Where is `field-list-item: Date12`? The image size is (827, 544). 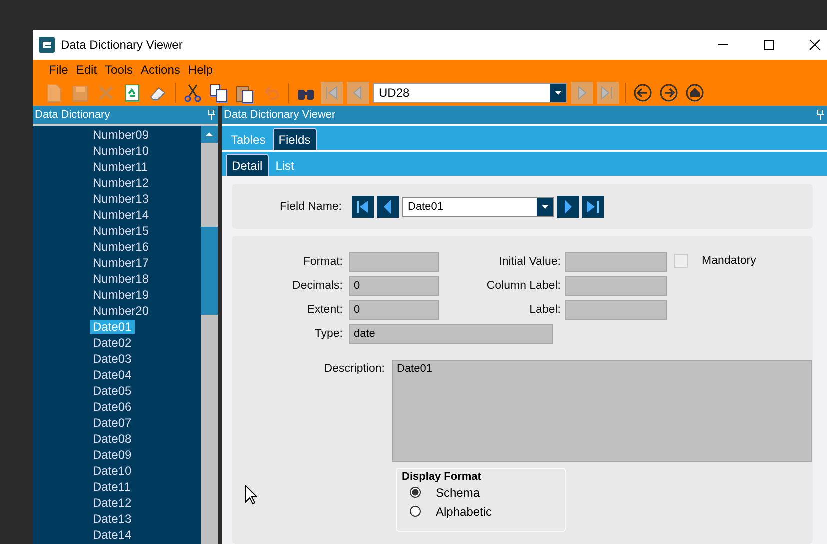
field-list-item: Date12 is located at coordinates (112, 503).